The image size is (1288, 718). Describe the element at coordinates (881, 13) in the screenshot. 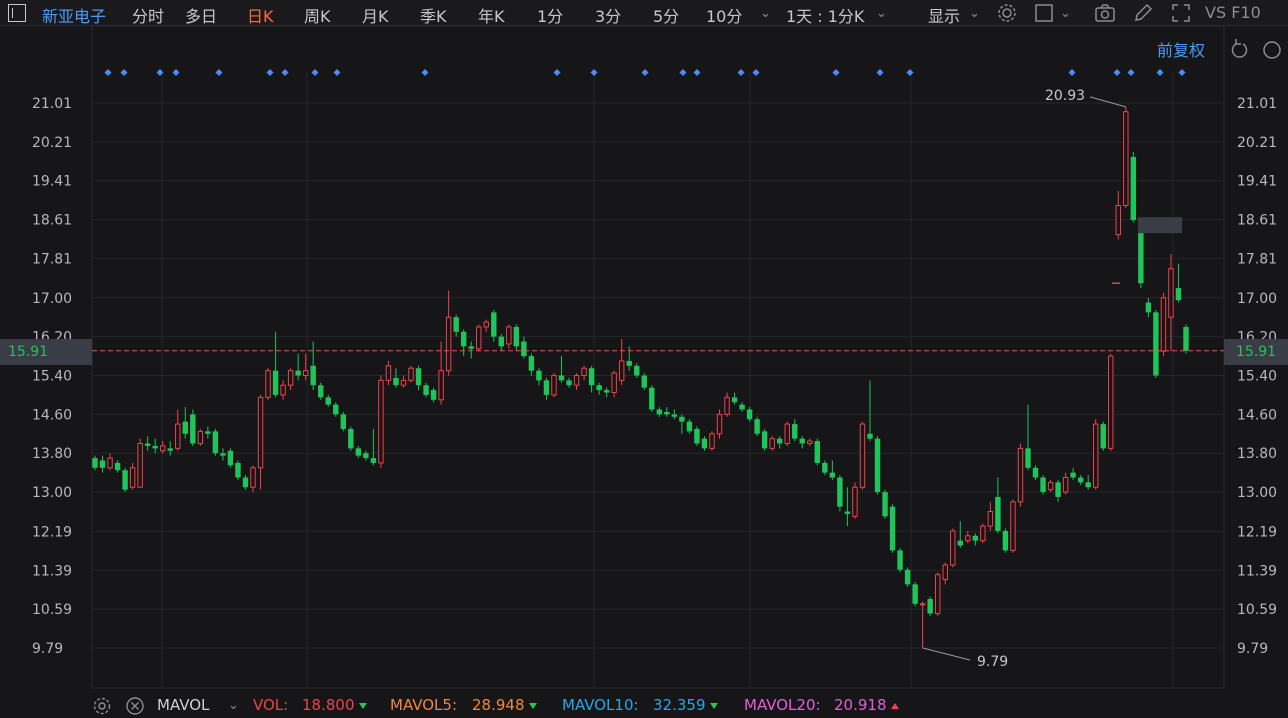

I see `interval-chevron-icon: ⌄` at that location.